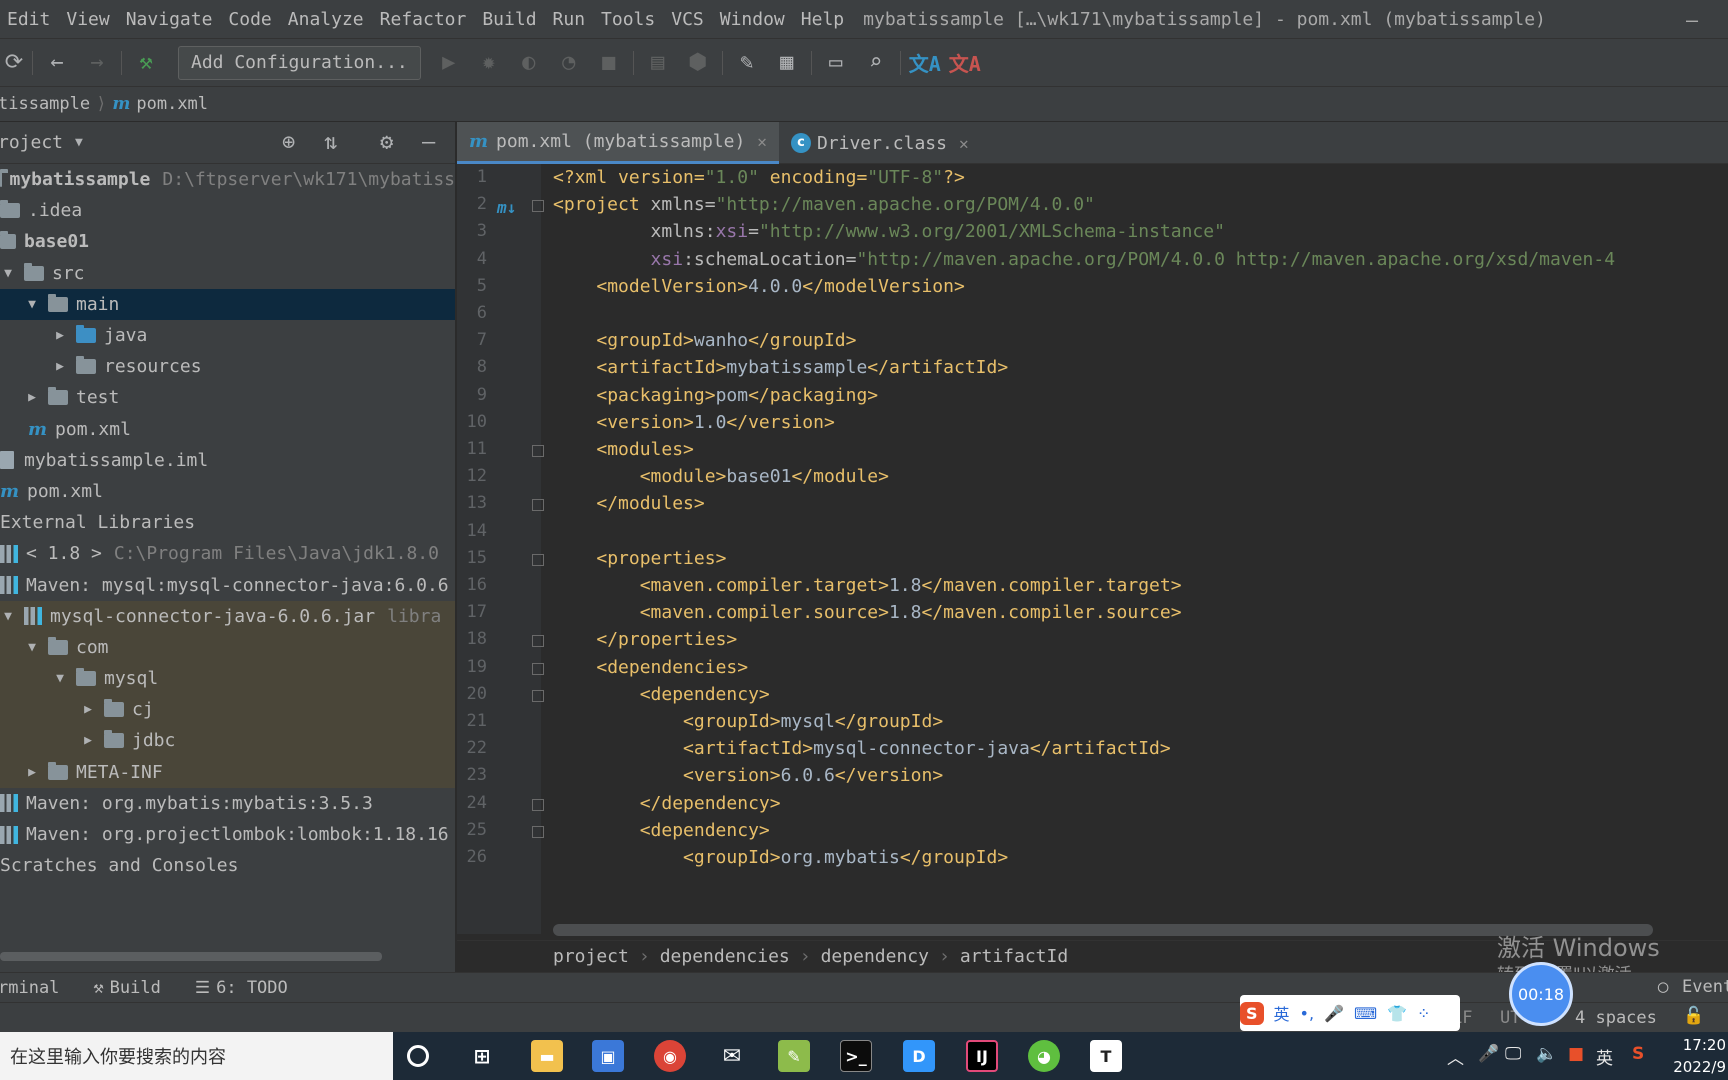 The width and height of the screenshot is (1728, 1080). I want to click on toolbox-icon: ⁘, so click(1423, 1013).